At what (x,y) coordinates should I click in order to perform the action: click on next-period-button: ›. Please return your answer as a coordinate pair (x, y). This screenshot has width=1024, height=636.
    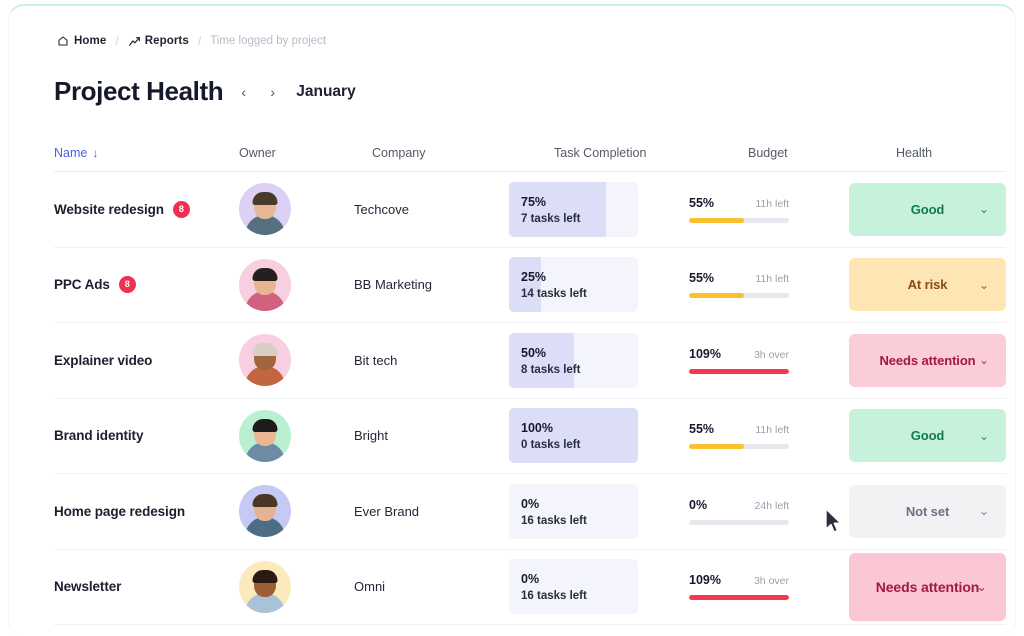
    Looking at the image, I should click on (272, 92).